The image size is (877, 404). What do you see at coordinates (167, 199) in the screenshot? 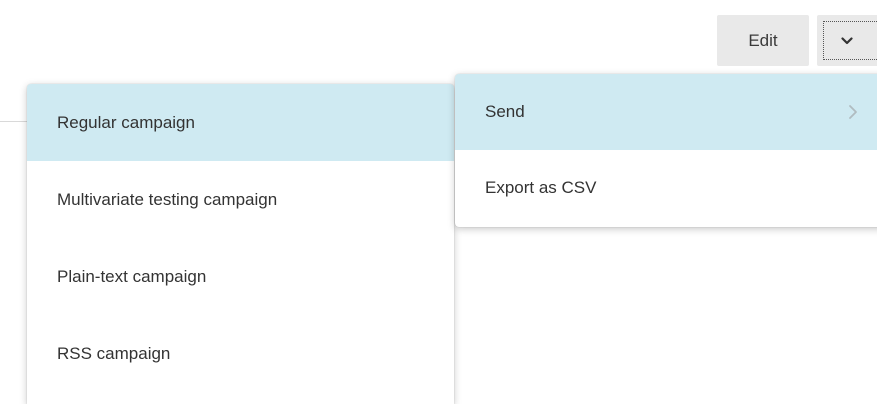
I see `menu-item-label: Multivariate testing campaign` at bounding box center [167, 199].